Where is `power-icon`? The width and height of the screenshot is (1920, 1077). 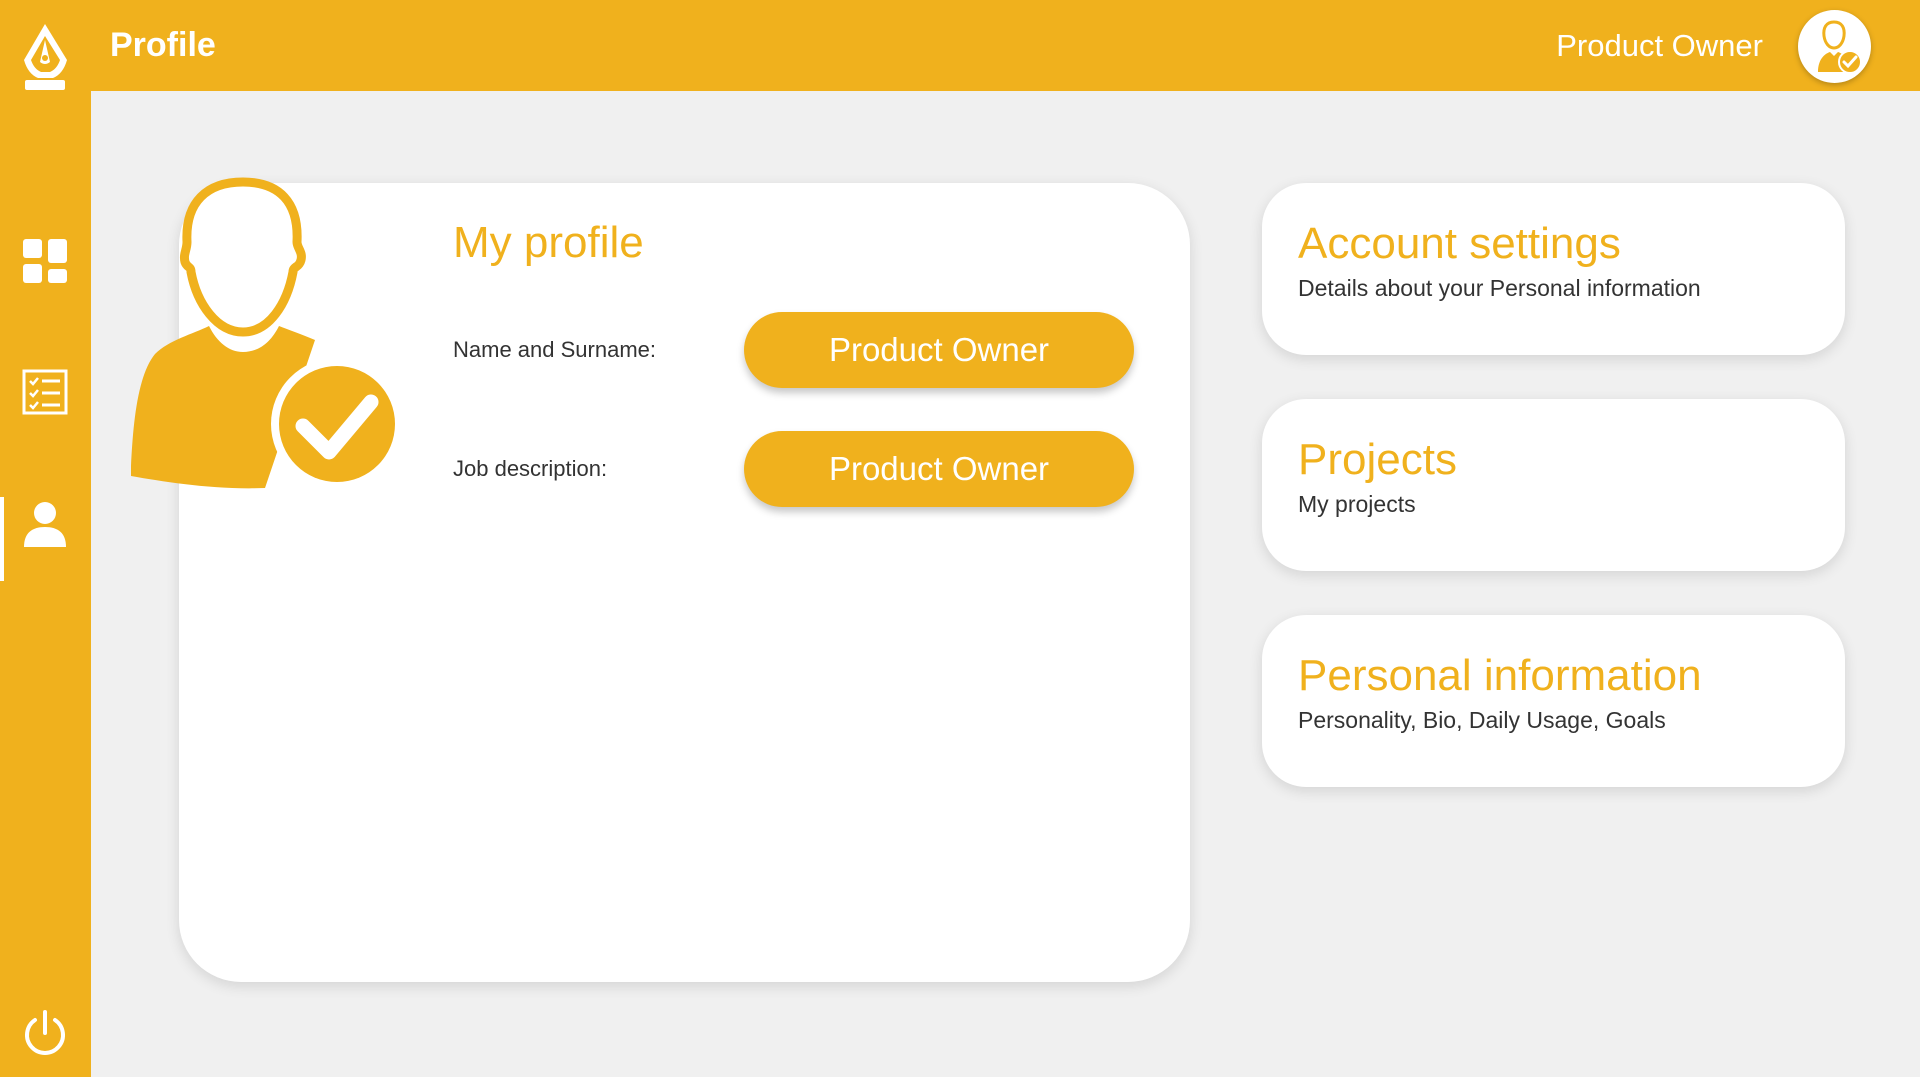
power-icon is located at coordinates (45, 1032).